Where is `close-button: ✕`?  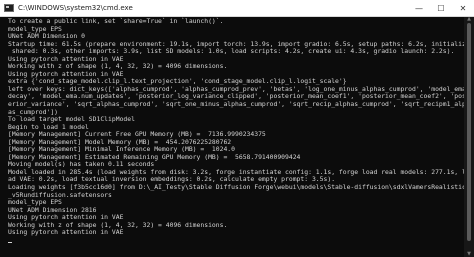
close-button: ✕ is located at coordinates (463, 8).